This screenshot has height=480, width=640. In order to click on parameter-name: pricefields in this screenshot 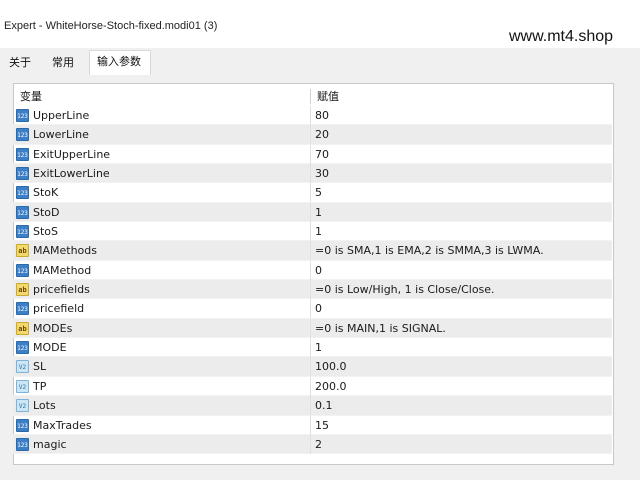, I will do `click(61, 290)`.